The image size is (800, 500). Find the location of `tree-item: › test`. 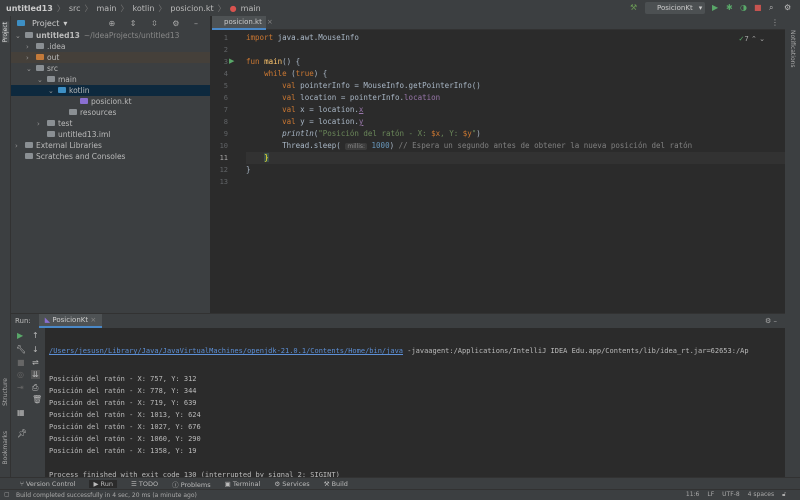

tree-item: › test is located at coordinates (110, 123).